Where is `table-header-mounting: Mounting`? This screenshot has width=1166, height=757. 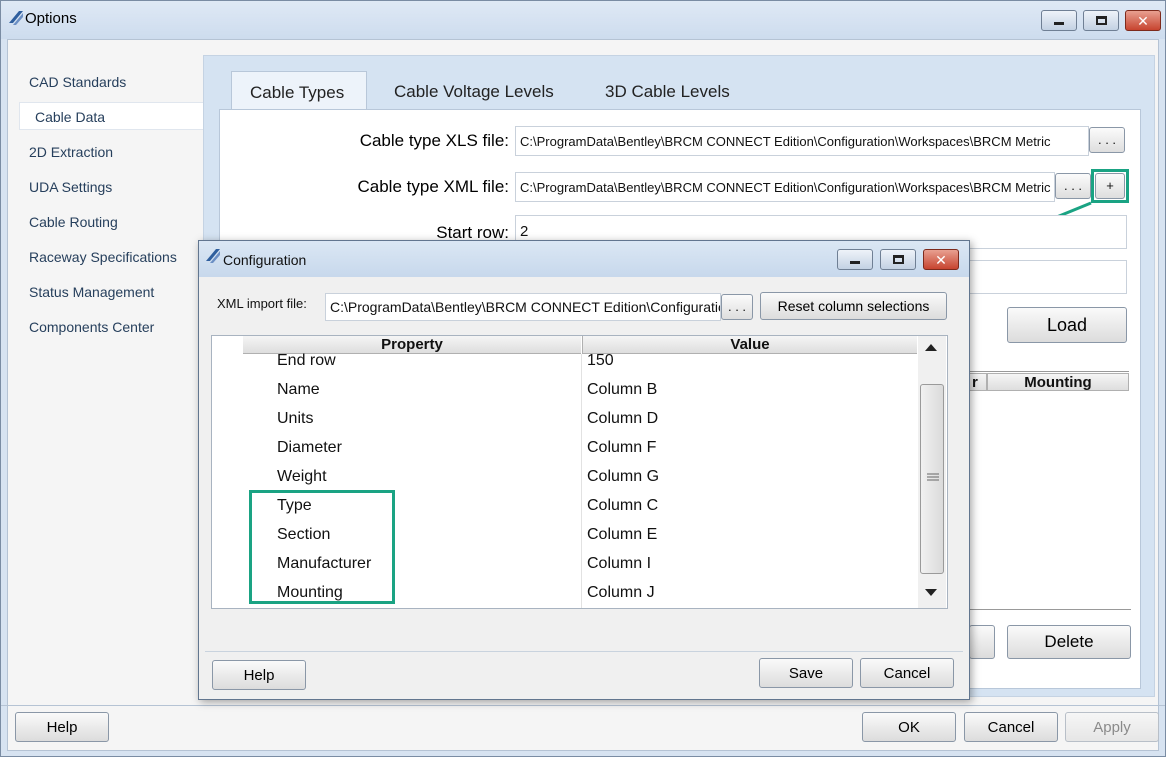 table-header-mounting: Mounting is located at coordinates (1058, 382).